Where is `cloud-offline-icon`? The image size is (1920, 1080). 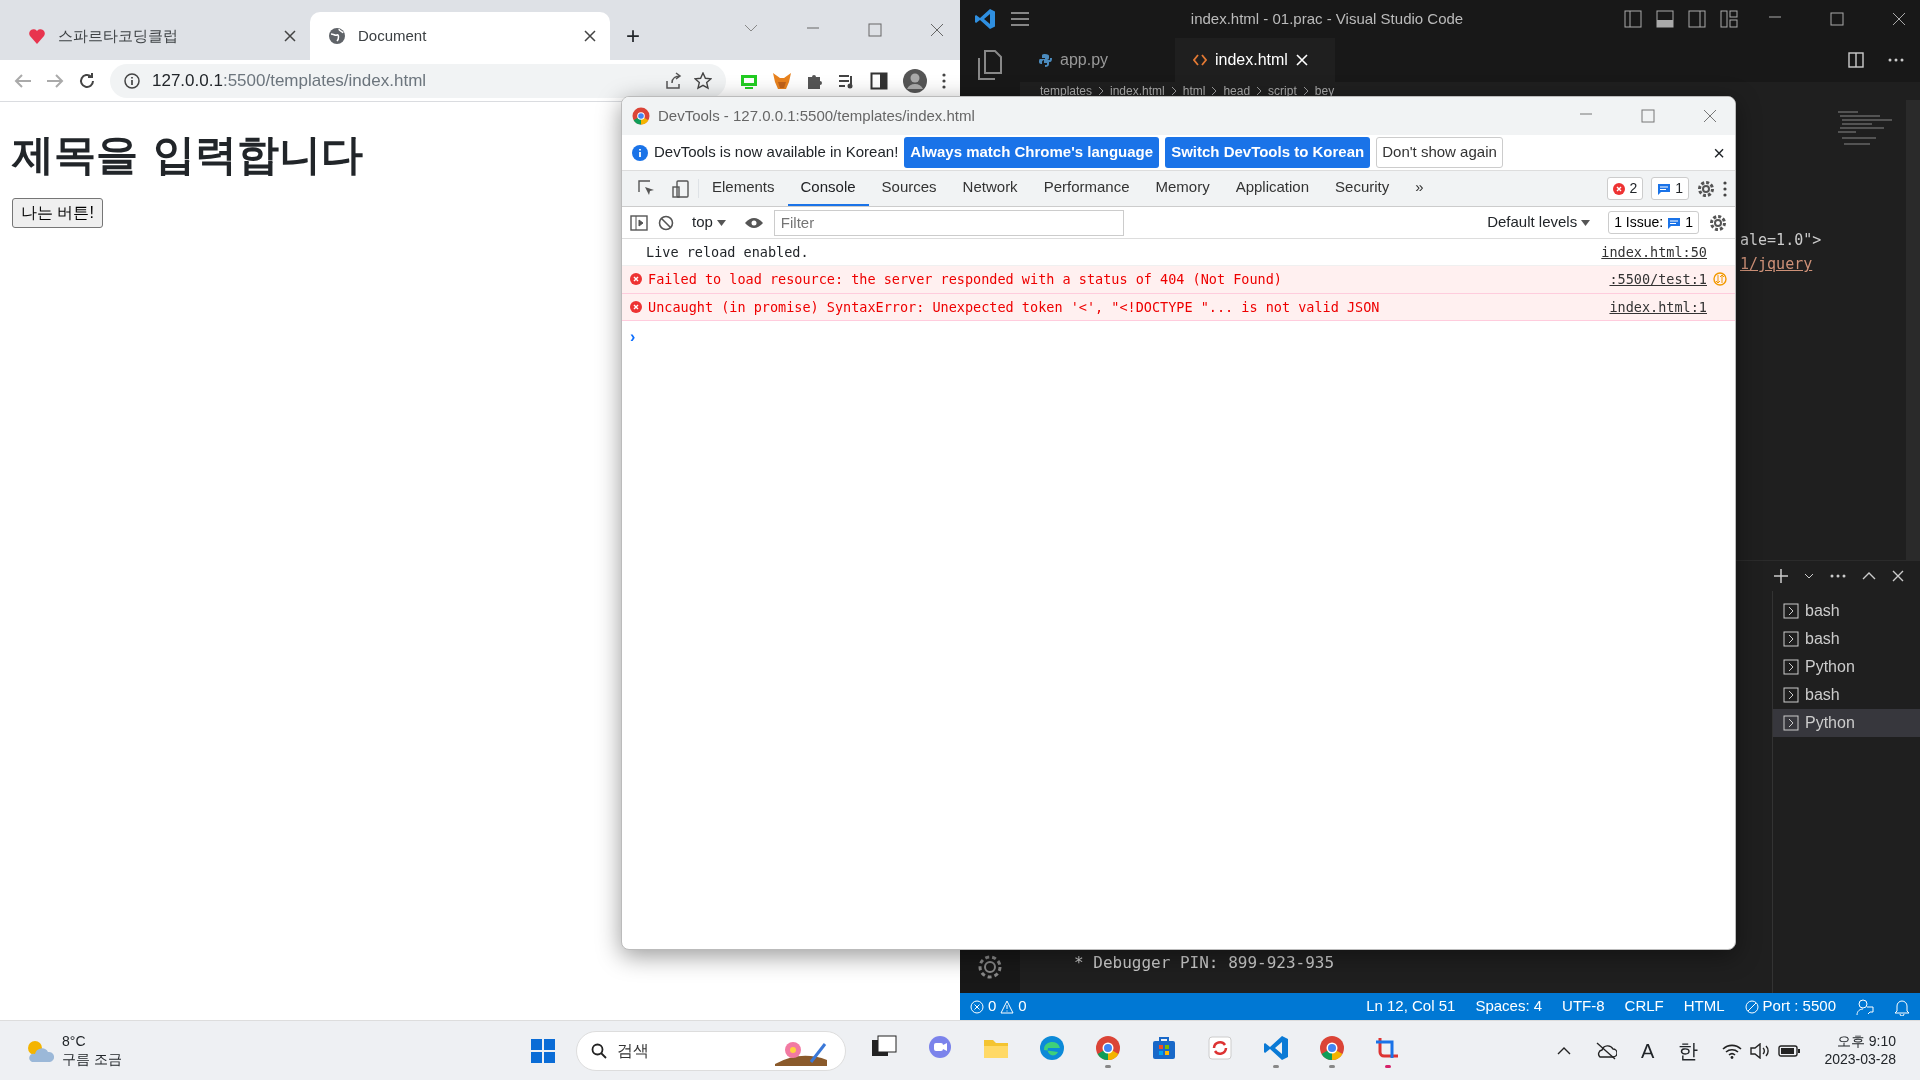 cloud-offline-icon is located at coordinates (1606, 1050).